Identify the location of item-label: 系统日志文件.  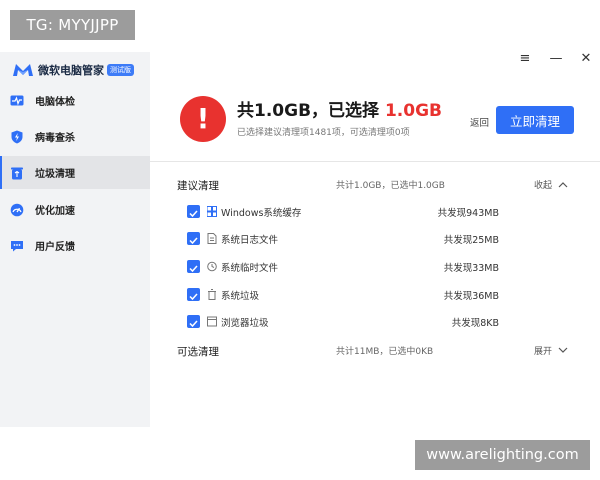
(250, 240).